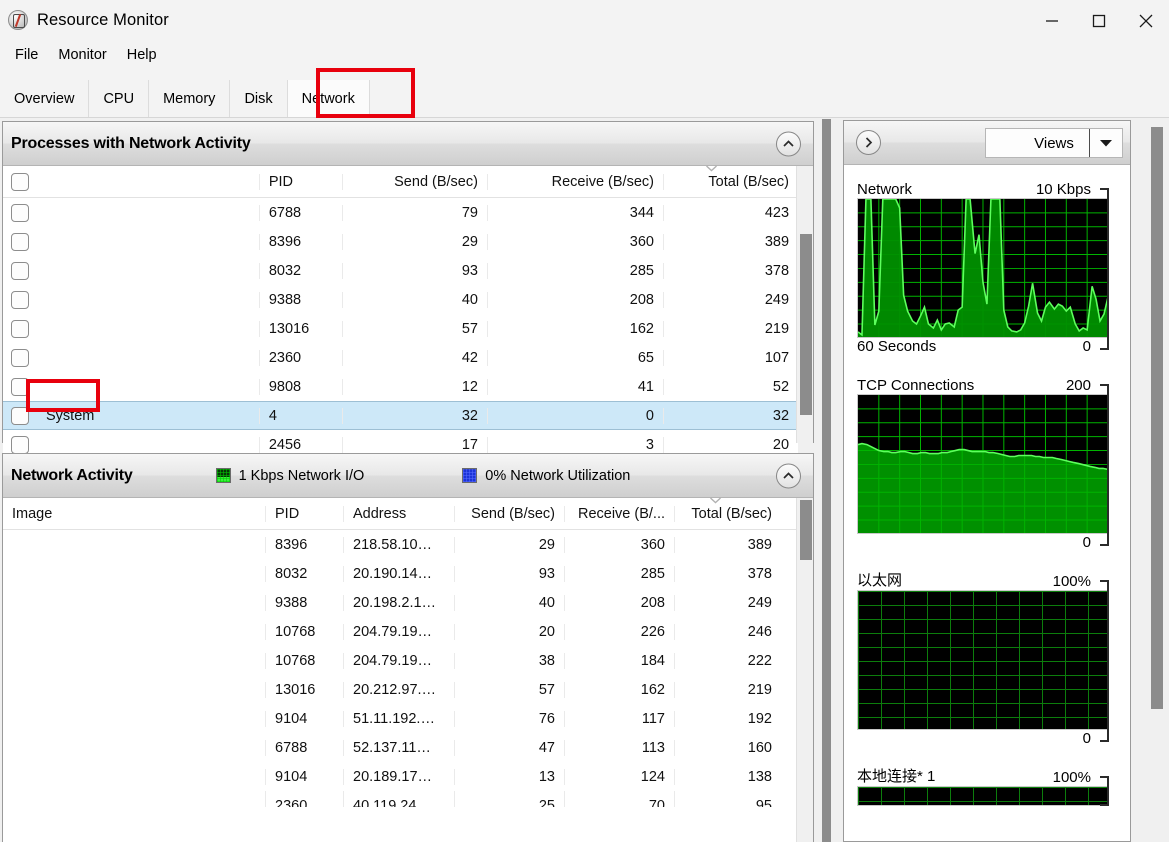 This screenshot has width=1169, height=842. I want to click on side-panel-scrollbar, so click(1156, 480).